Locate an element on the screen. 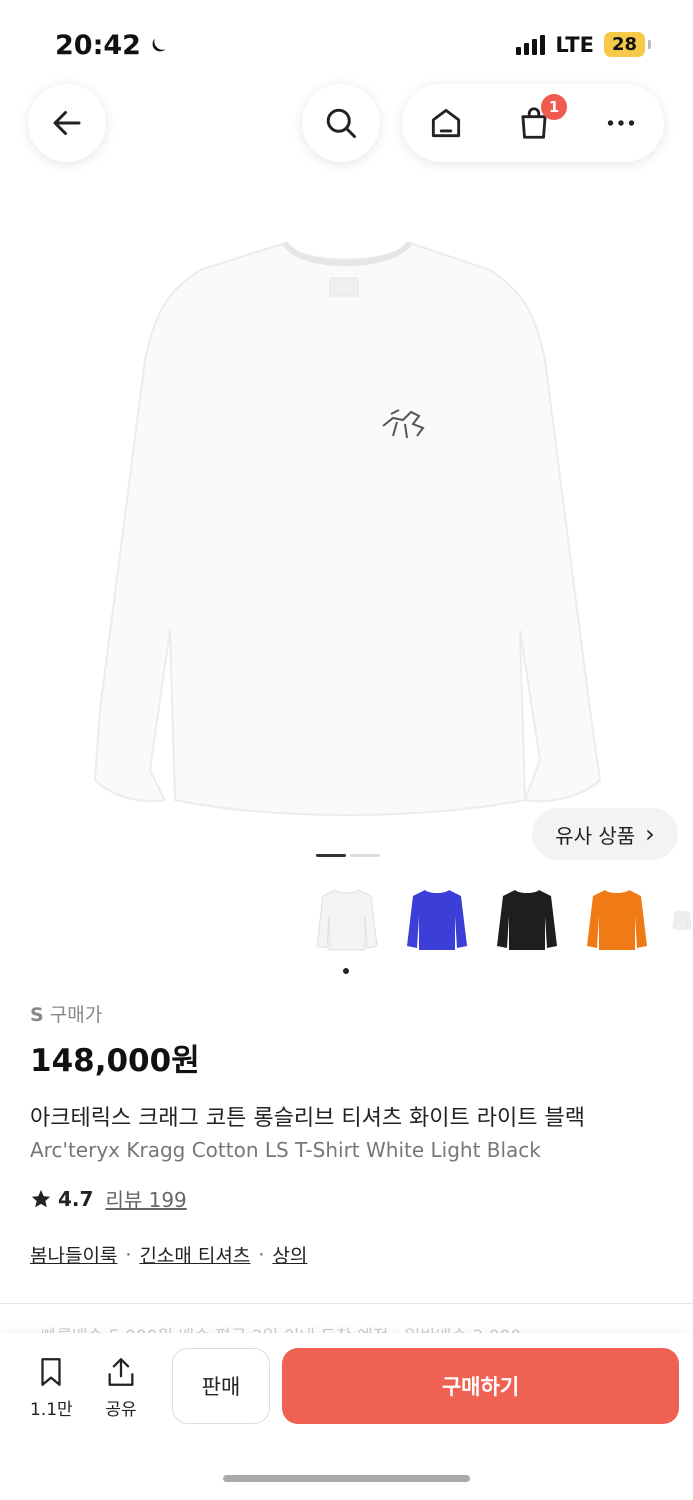 This screenshot has height=1500, width=693. home-indicator is located at coordinates (346, 1478).